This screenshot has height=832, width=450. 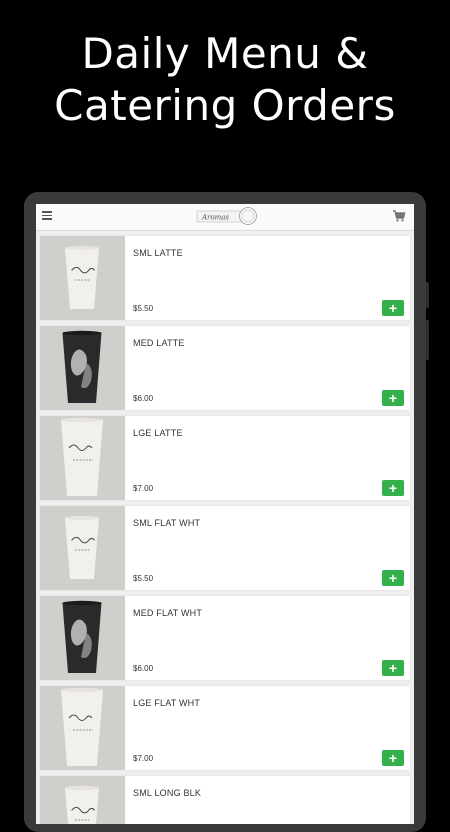 I want to click on product-card: SML LONG BLK, so click(x=225, y=800).